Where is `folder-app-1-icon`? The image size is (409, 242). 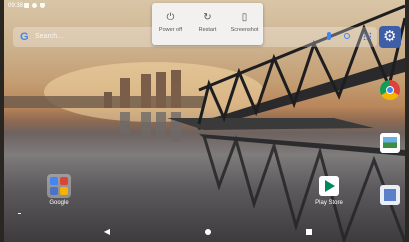
folder-app-1-icon is located at coordinates (54, 181).